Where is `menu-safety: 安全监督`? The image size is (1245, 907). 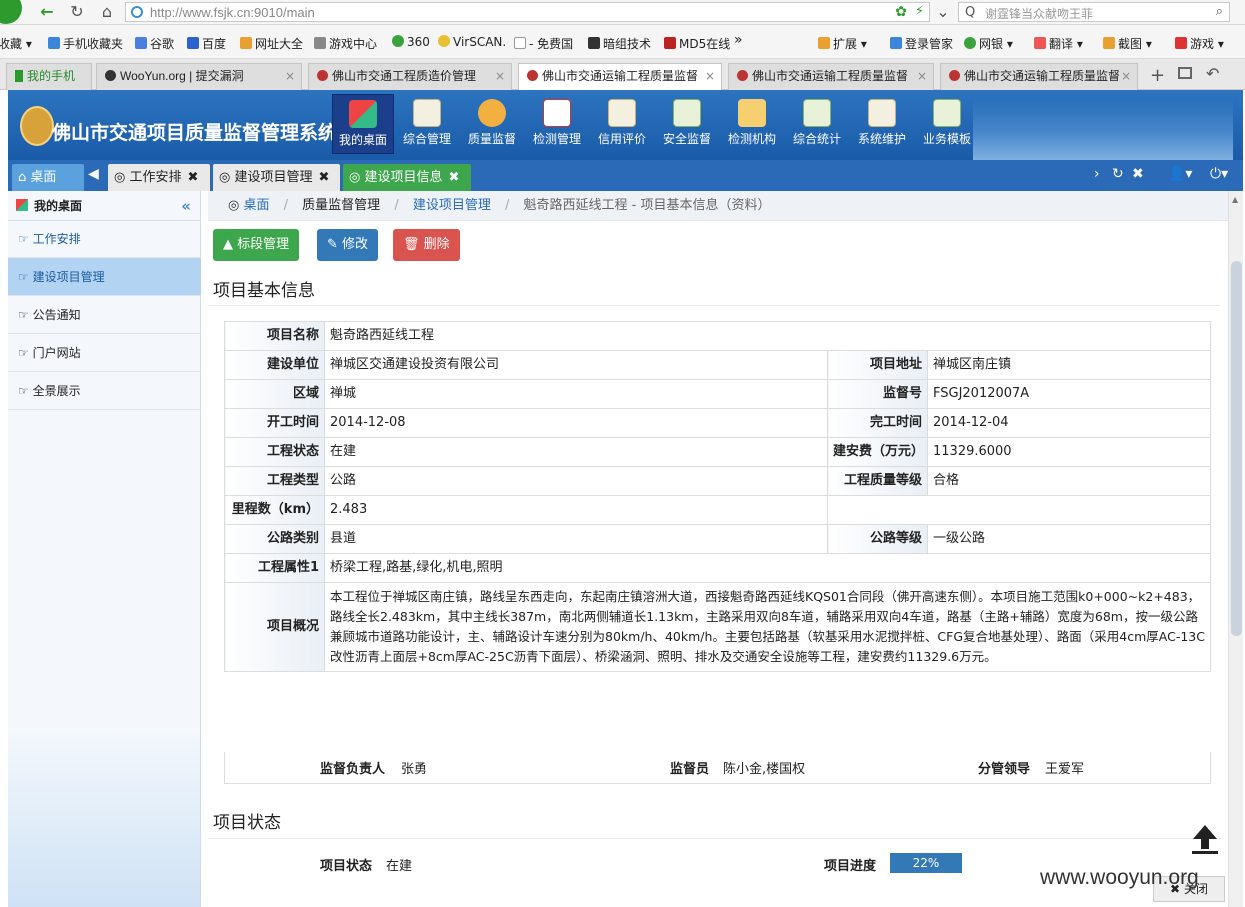 menu-safety: 安全监督 is located at coordinates (687, 124).